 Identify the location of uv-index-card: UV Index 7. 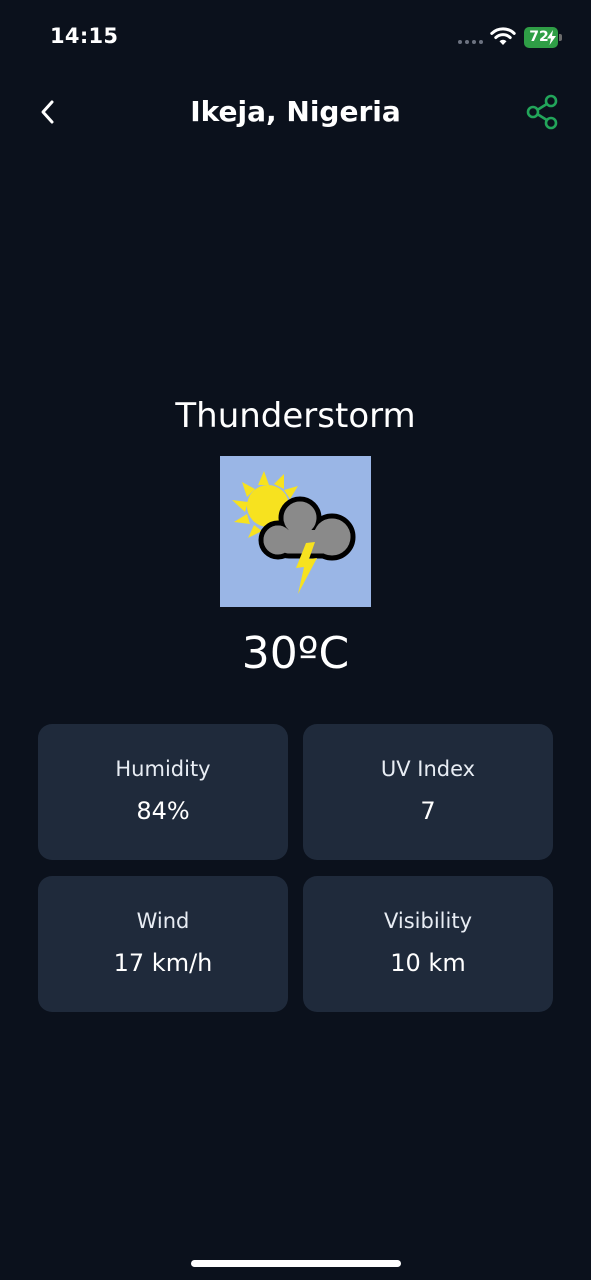
(428, 792).